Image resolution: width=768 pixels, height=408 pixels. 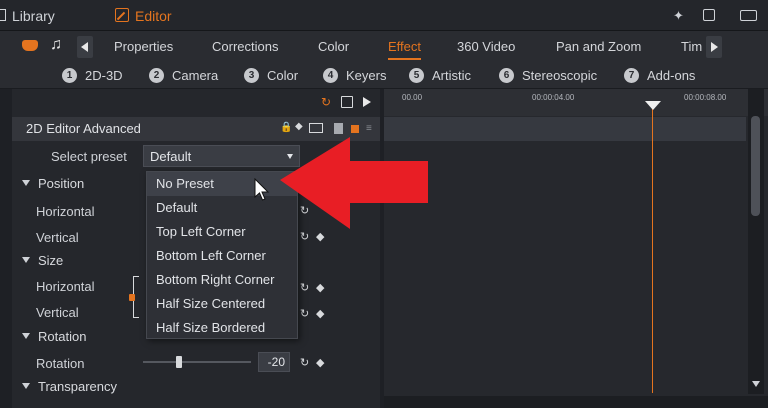 I want to click on play-icon, so click(x=367, y=102).